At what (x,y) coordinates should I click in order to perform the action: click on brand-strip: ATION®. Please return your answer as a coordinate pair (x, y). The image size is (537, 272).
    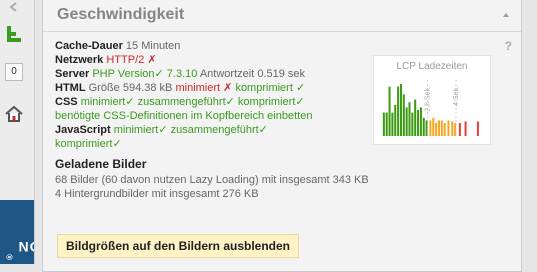
    Looking at the image, I should click on (17, 232).